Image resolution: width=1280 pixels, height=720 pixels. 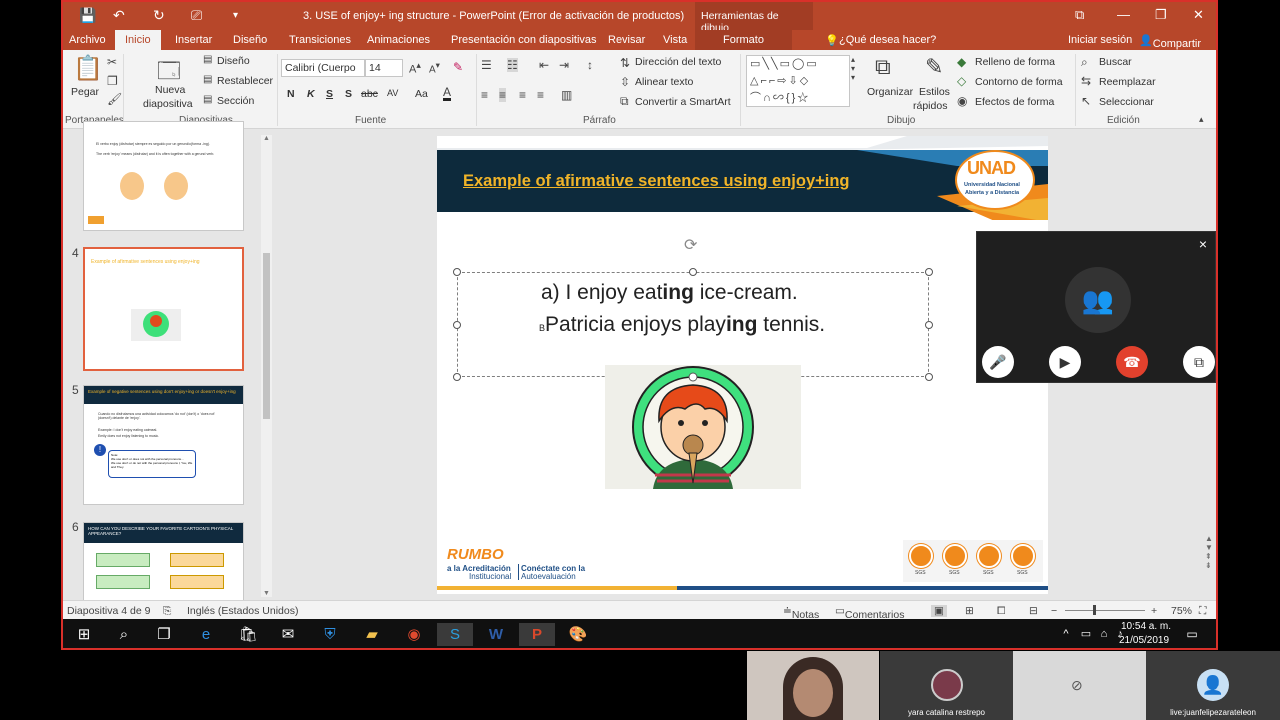 I want to click on task-view-icon: ❐, so click(x=164, y=634).